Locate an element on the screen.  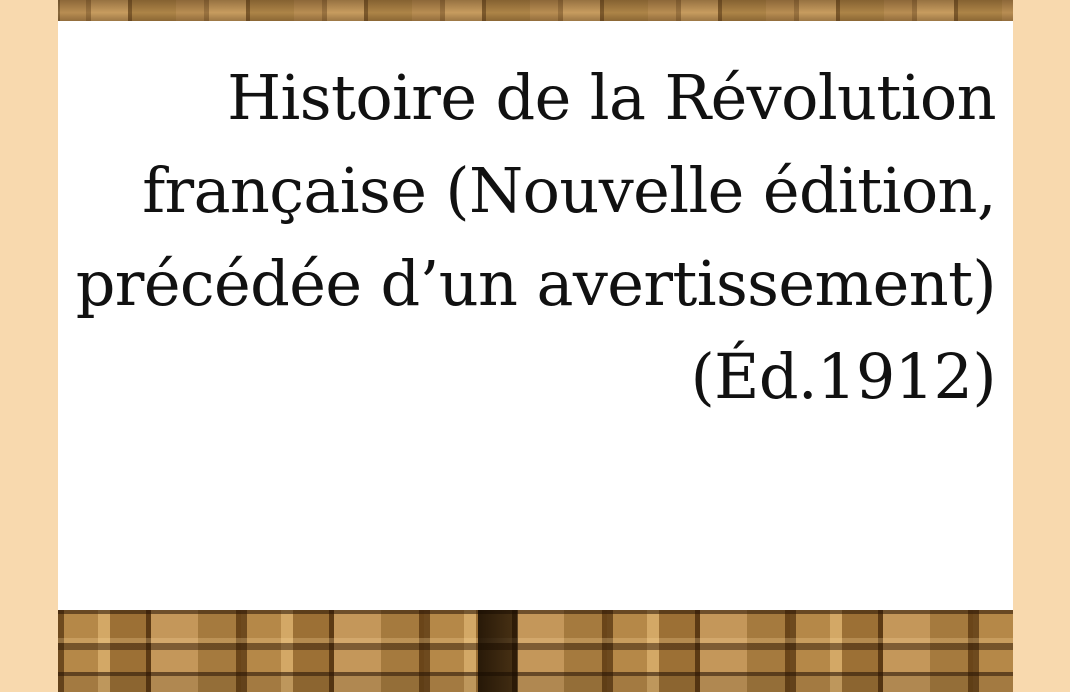
title-line-1: Histoire de la Révolution is located at coordinates (612, 97).